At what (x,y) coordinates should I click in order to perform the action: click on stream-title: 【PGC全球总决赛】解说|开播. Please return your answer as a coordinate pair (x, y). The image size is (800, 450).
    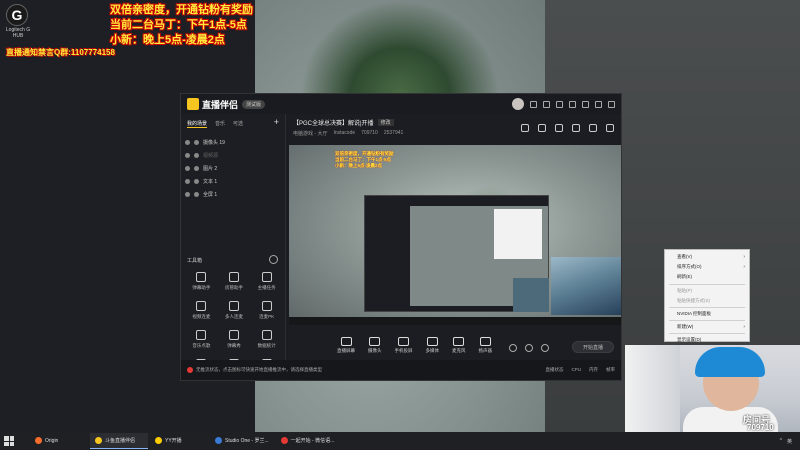
    Looking at the image, I should click on (333, 122).